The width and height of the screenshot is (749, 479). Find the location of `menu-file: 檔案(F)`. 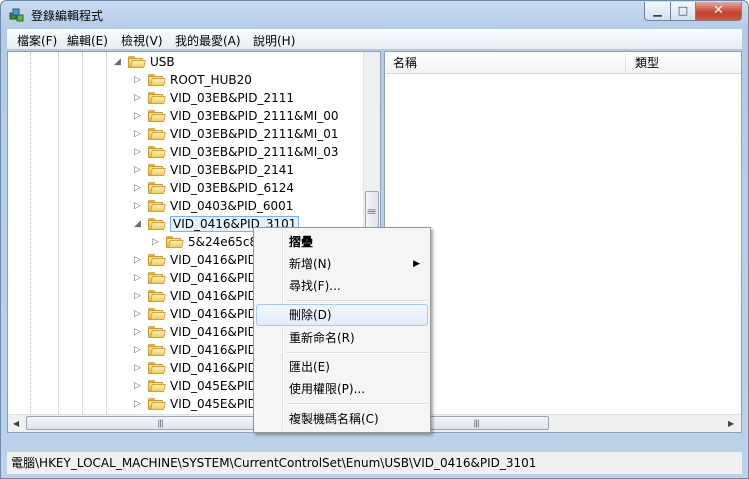

menu-file: 檔案(F) is located at coordinates (37, 40).